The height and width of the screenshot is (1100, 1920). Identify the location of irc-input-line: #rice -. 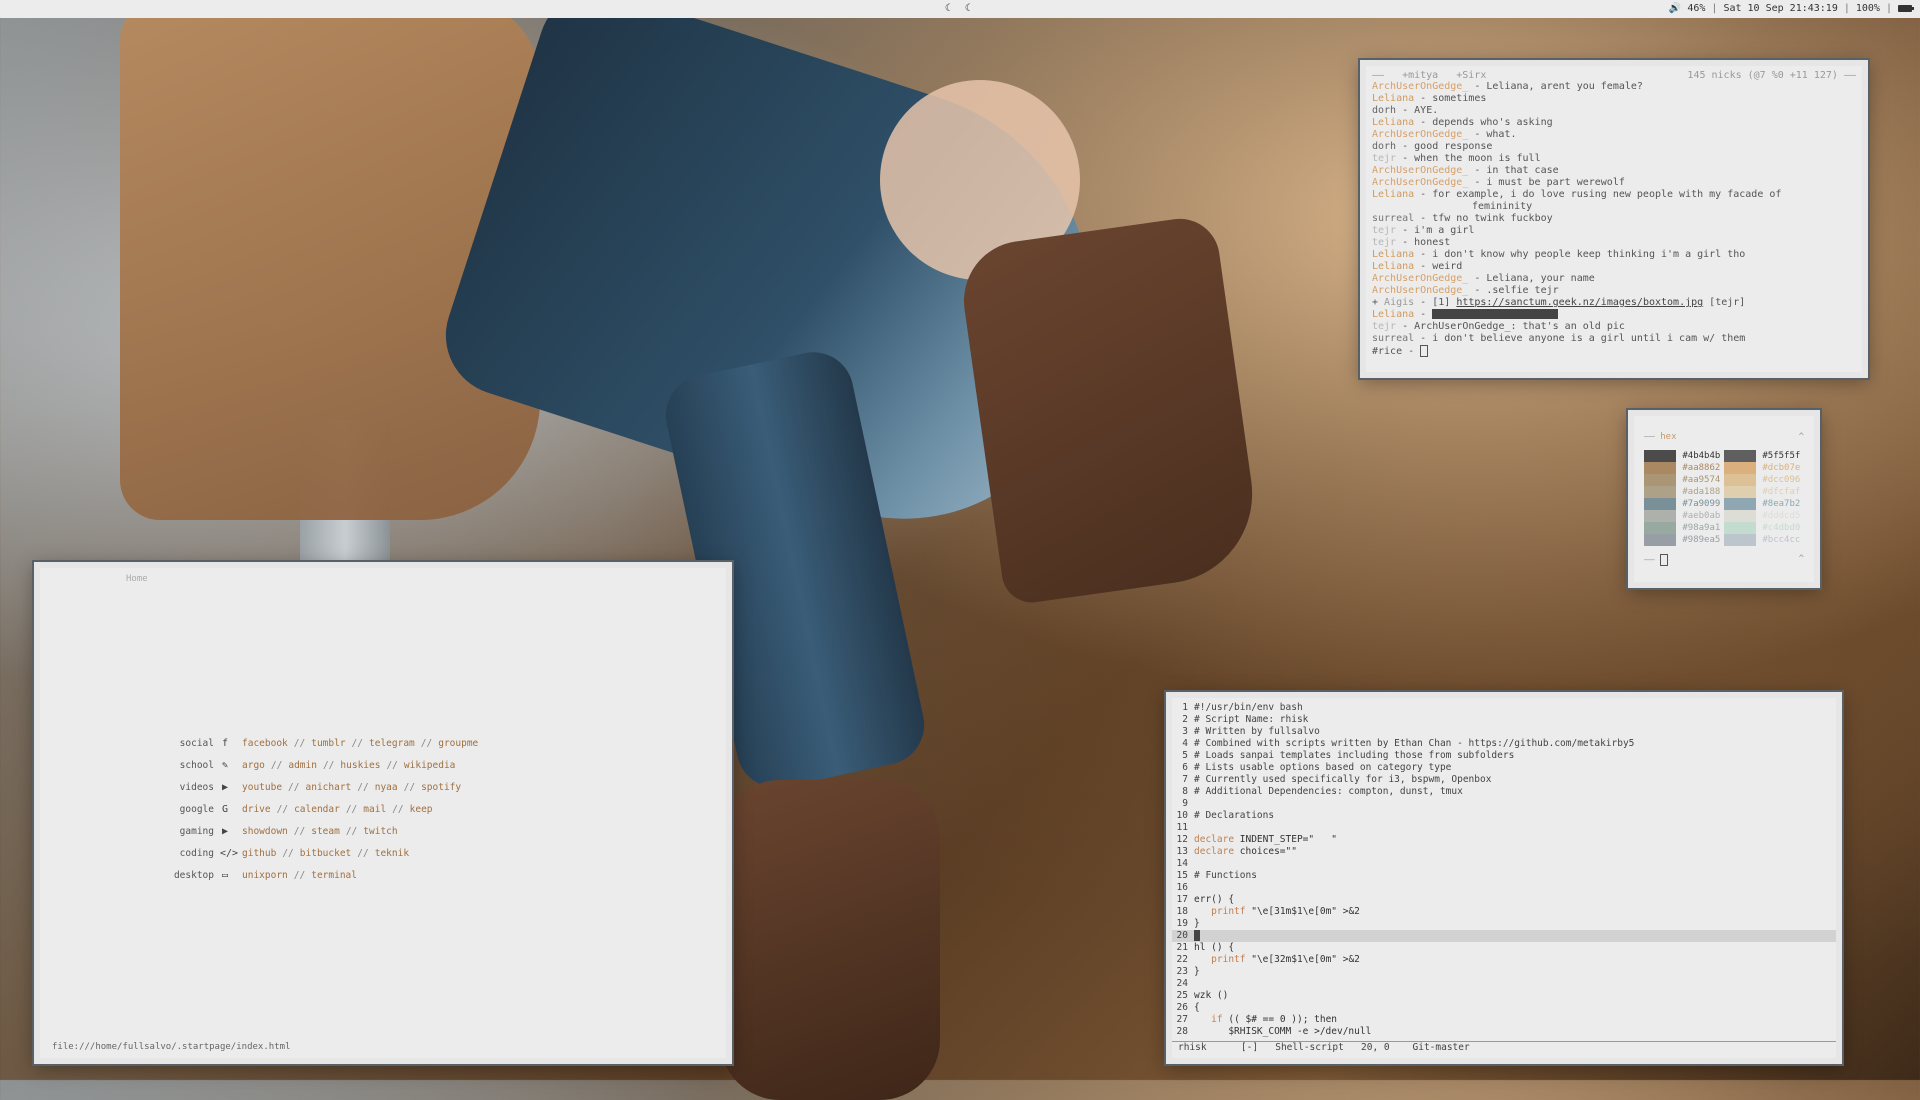
(1614, 351).